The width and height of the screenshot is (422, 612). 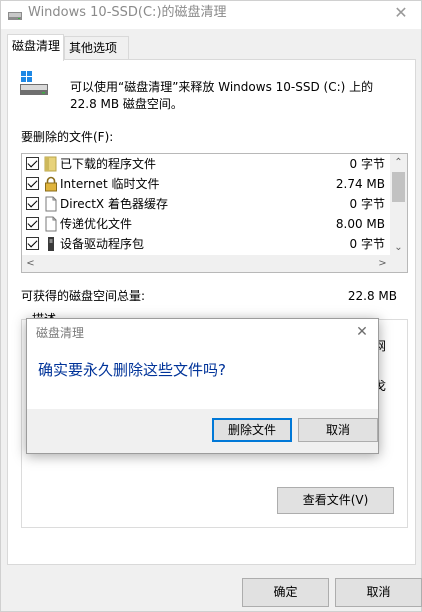 What do you see at coordinates (51, 244) in the screenshot?
I see `device-icon` at bounding box center [51, 244].